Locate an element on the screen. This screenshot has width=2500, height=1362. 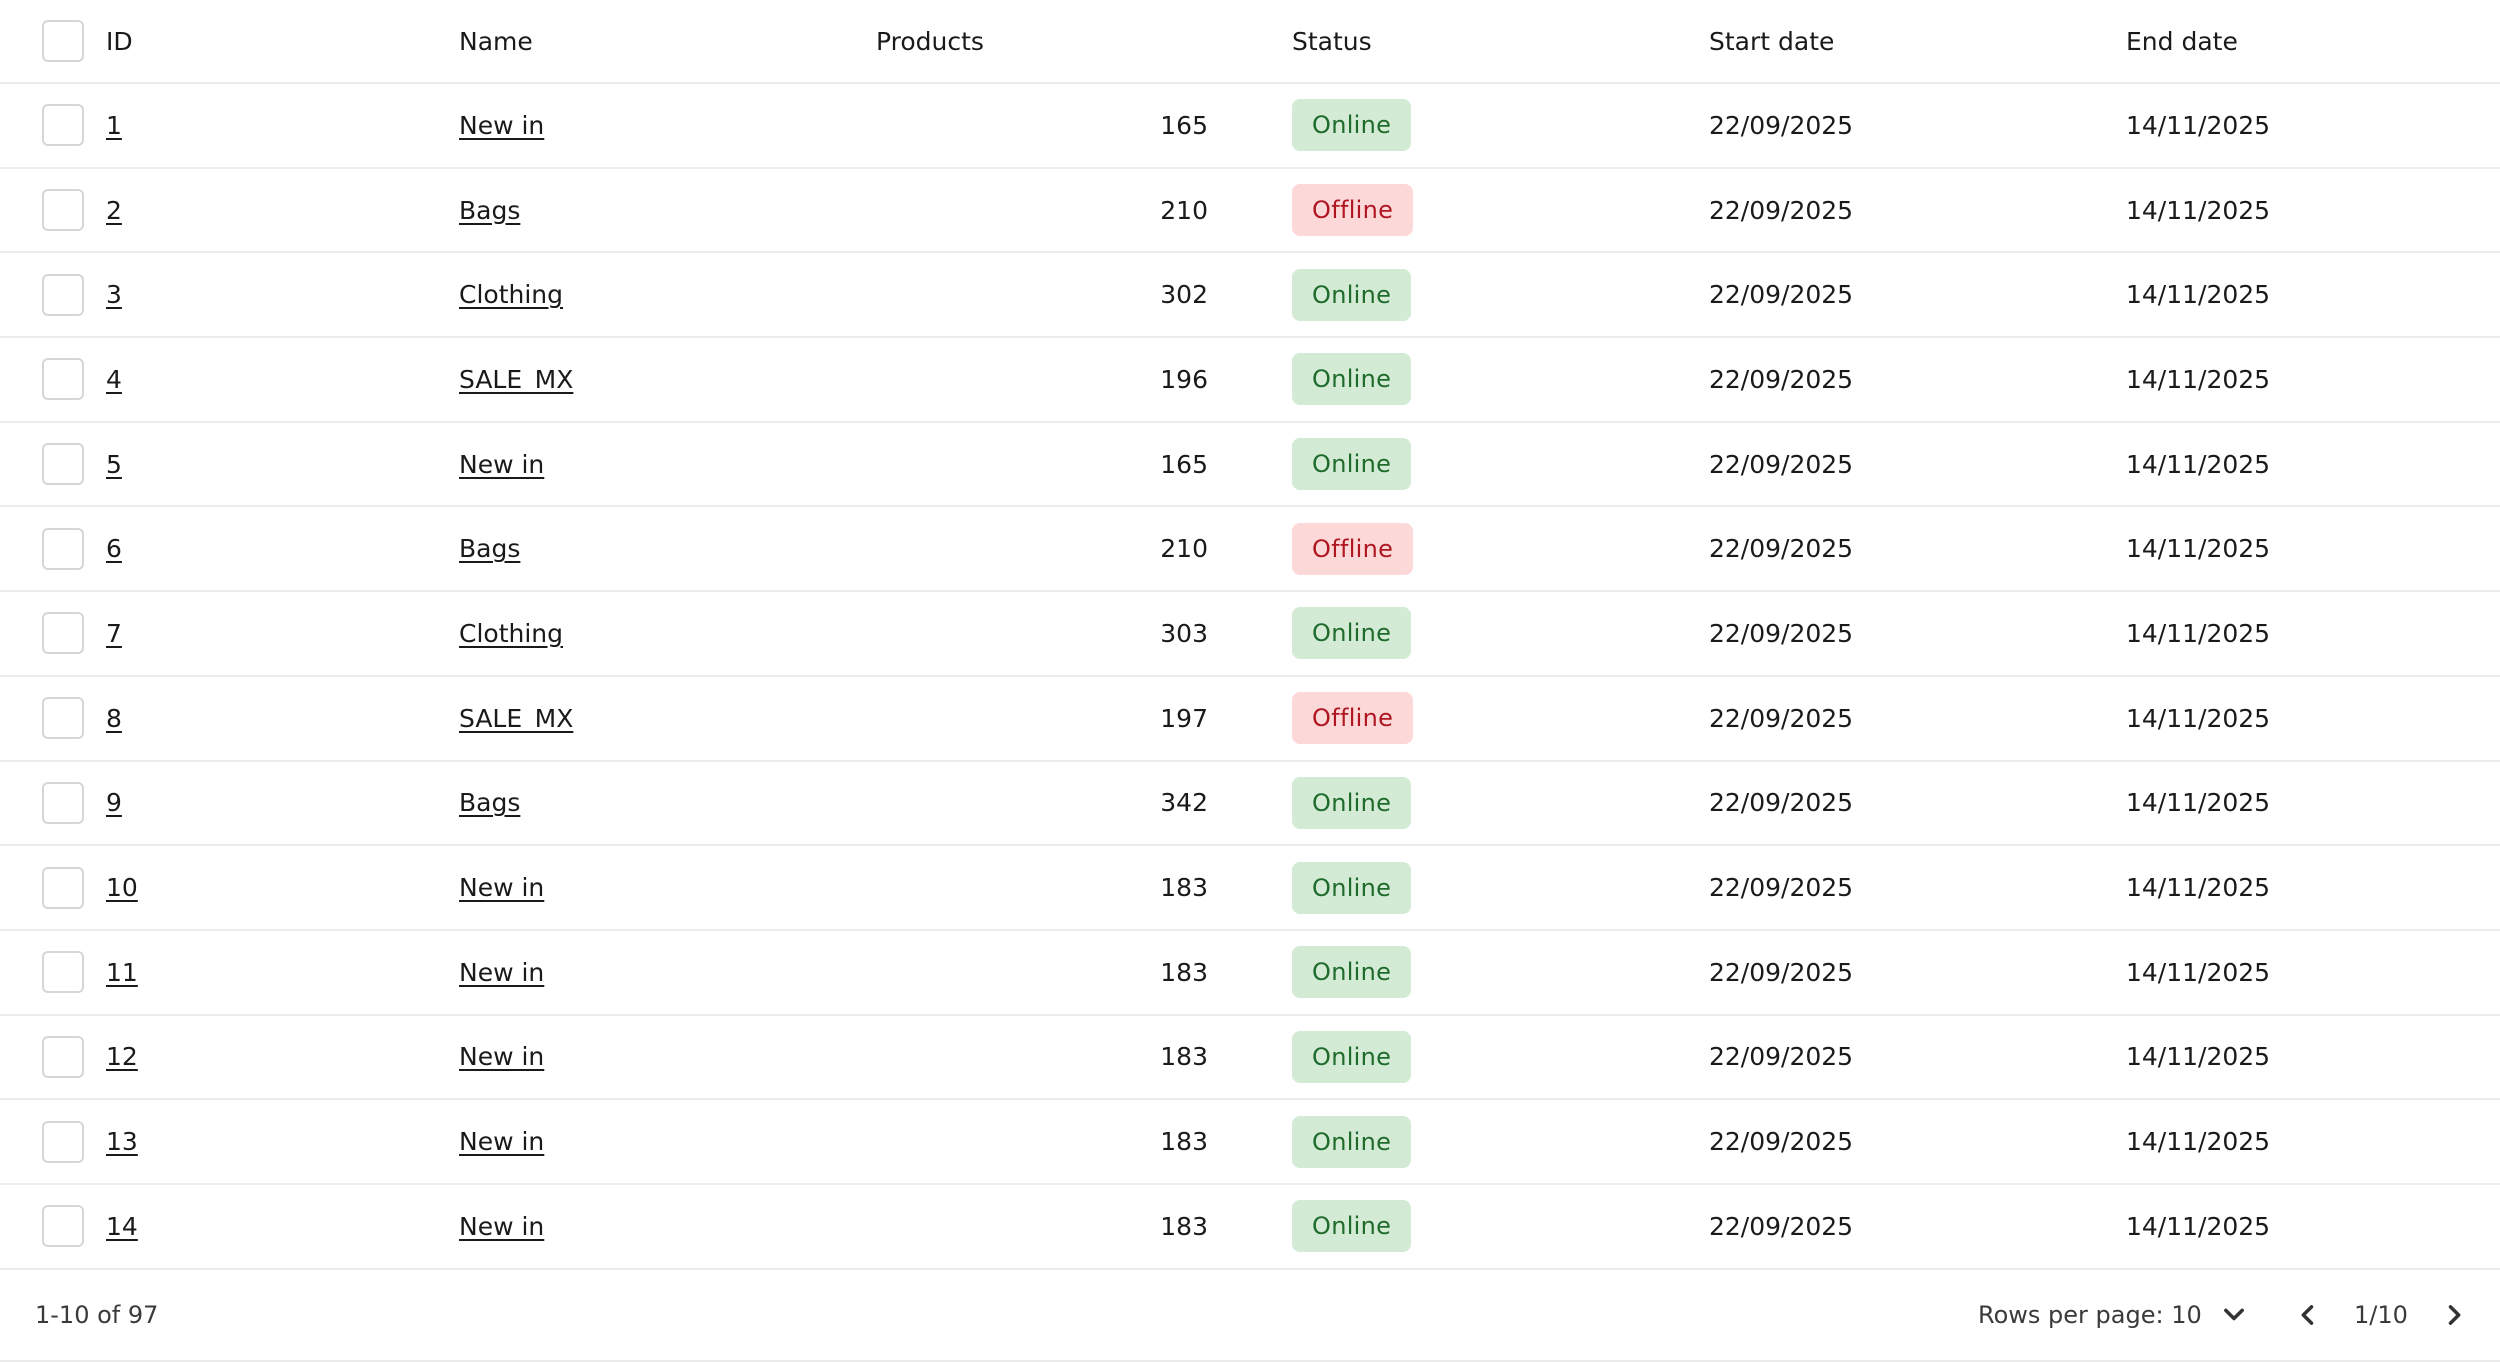
row-id-link: 14 is located at coordinates (122, 1226).